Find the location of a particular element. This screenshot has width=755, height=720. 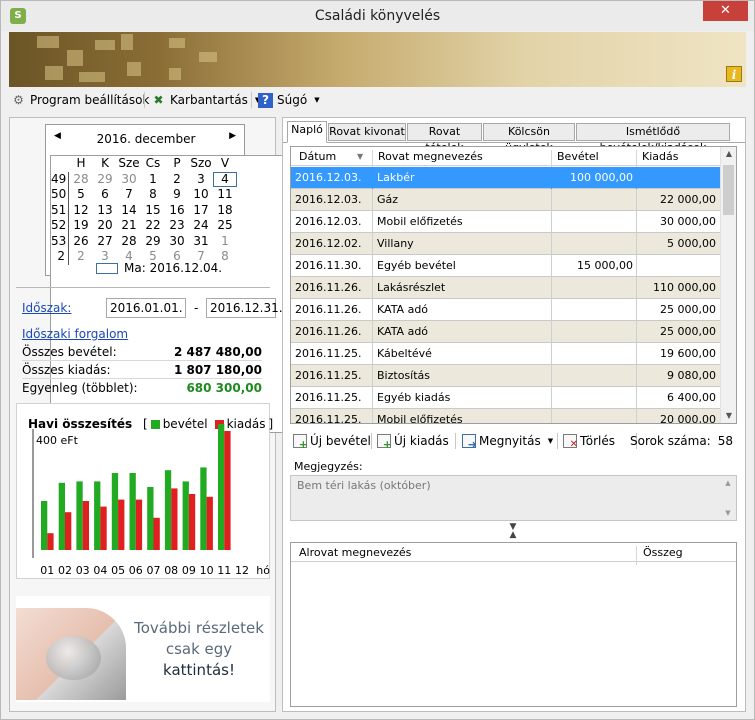

close-button: ✕ is located at coordinates (725, 11).